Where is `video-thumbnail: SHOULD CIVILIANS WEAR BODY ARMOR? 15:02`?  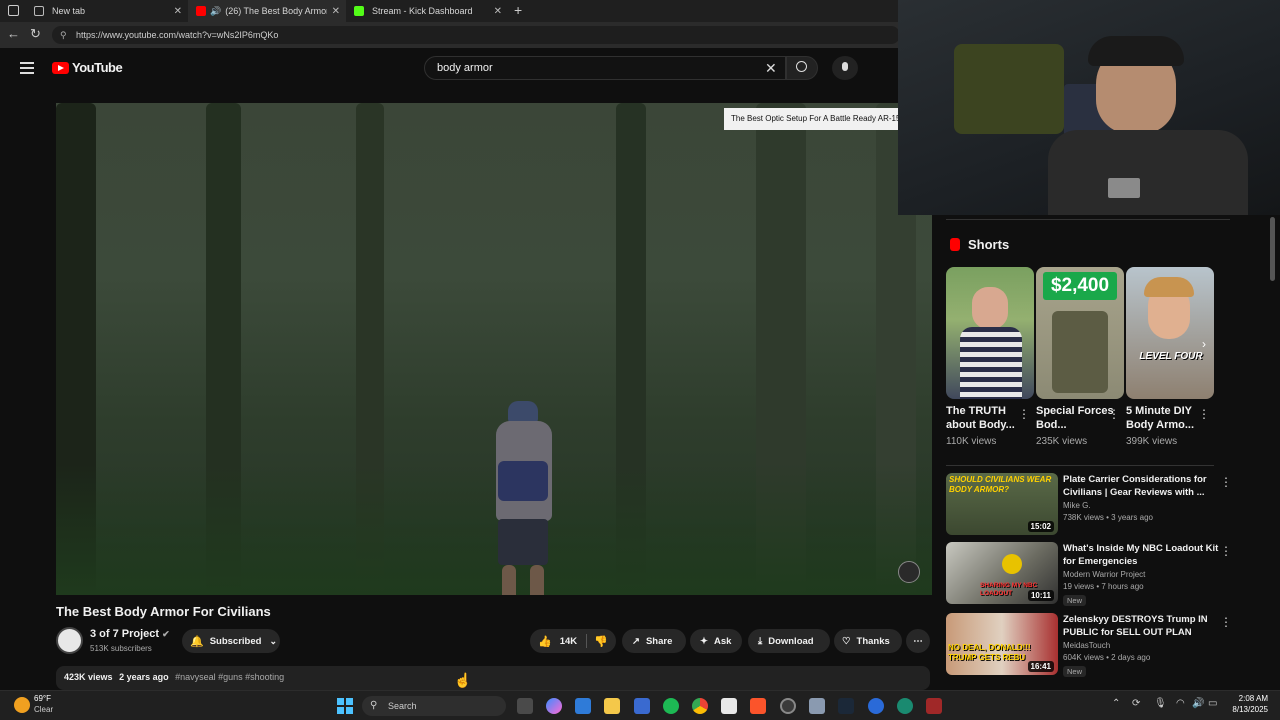 video-thumbnail: SHOULD CIVILIANS WEAR BODY ARMOR? 15:02 is located at coordinates (1002, 504).